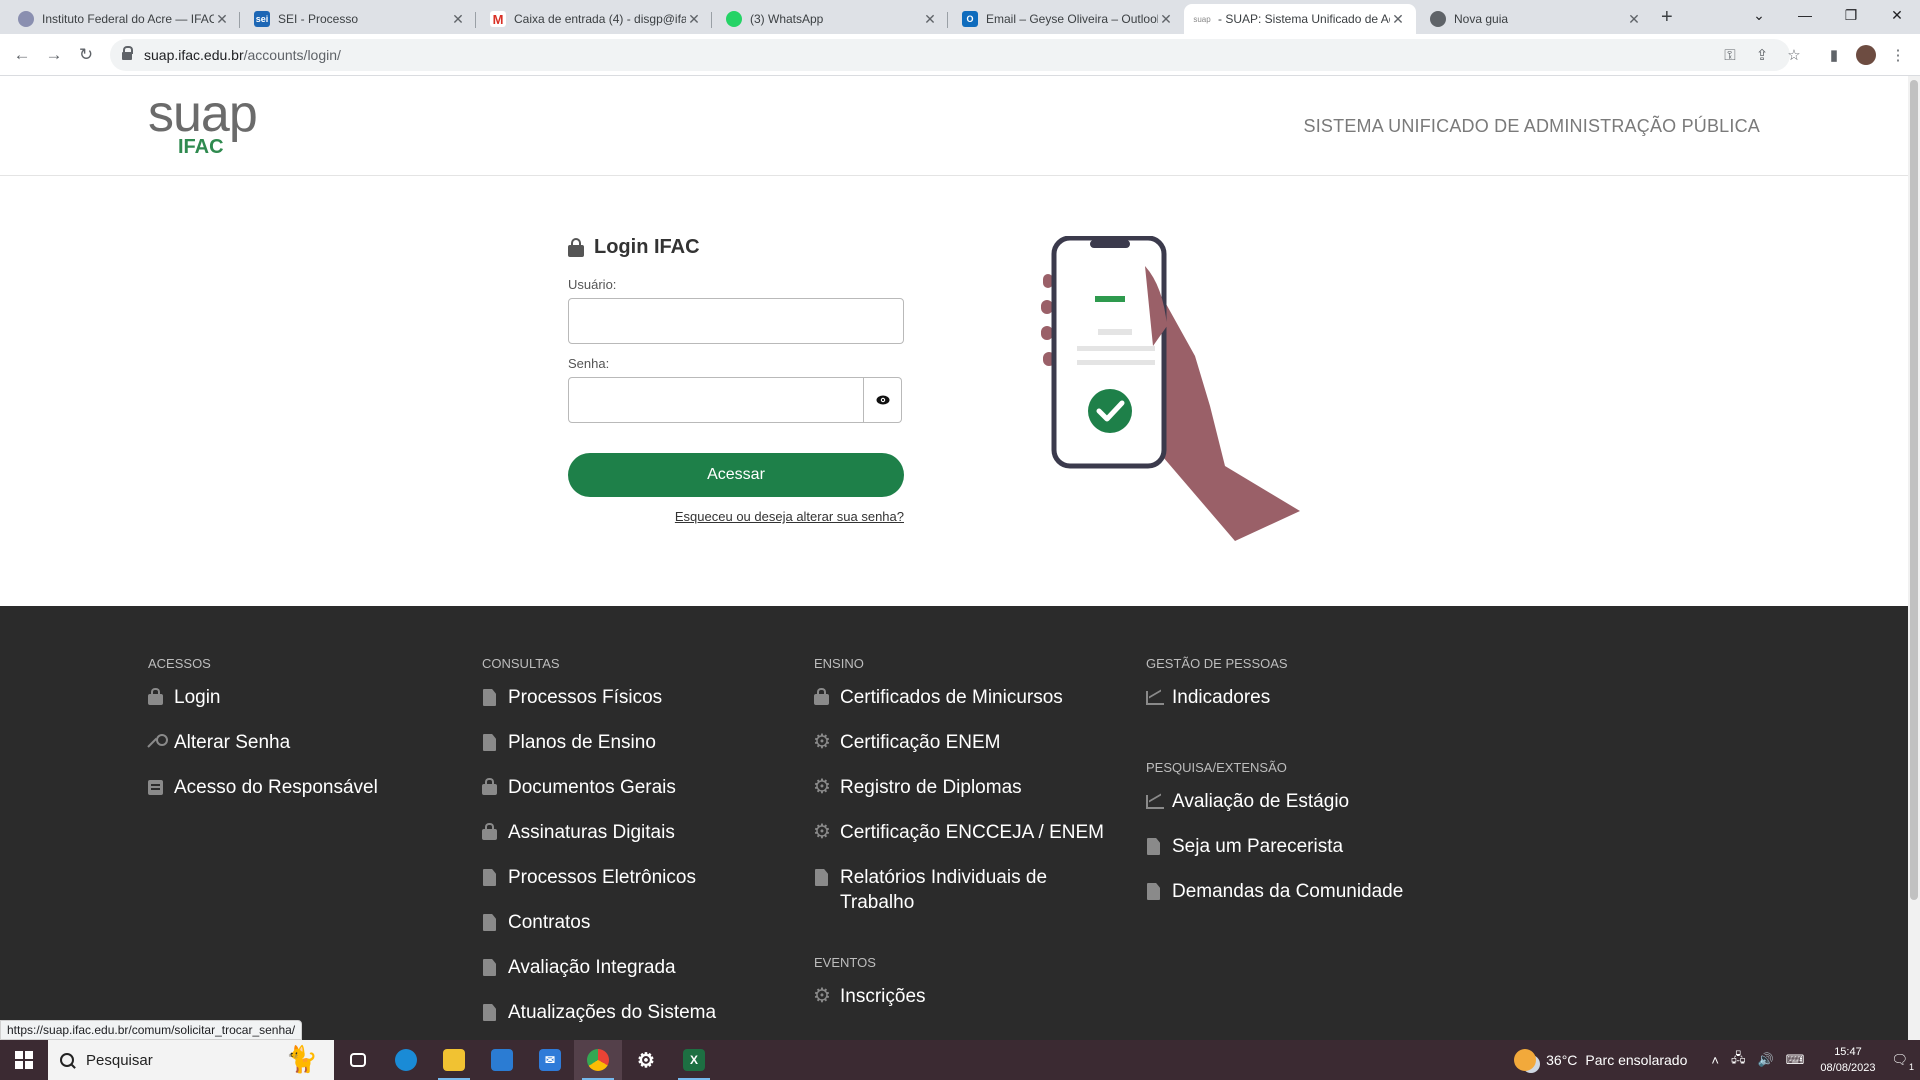 Image resolution: width=1920 pixels, height=1080 pixels. Describe the element at coordinates (119, 1060) in the screenshot. I see `search-placeholder: Pesquisar` at that location.